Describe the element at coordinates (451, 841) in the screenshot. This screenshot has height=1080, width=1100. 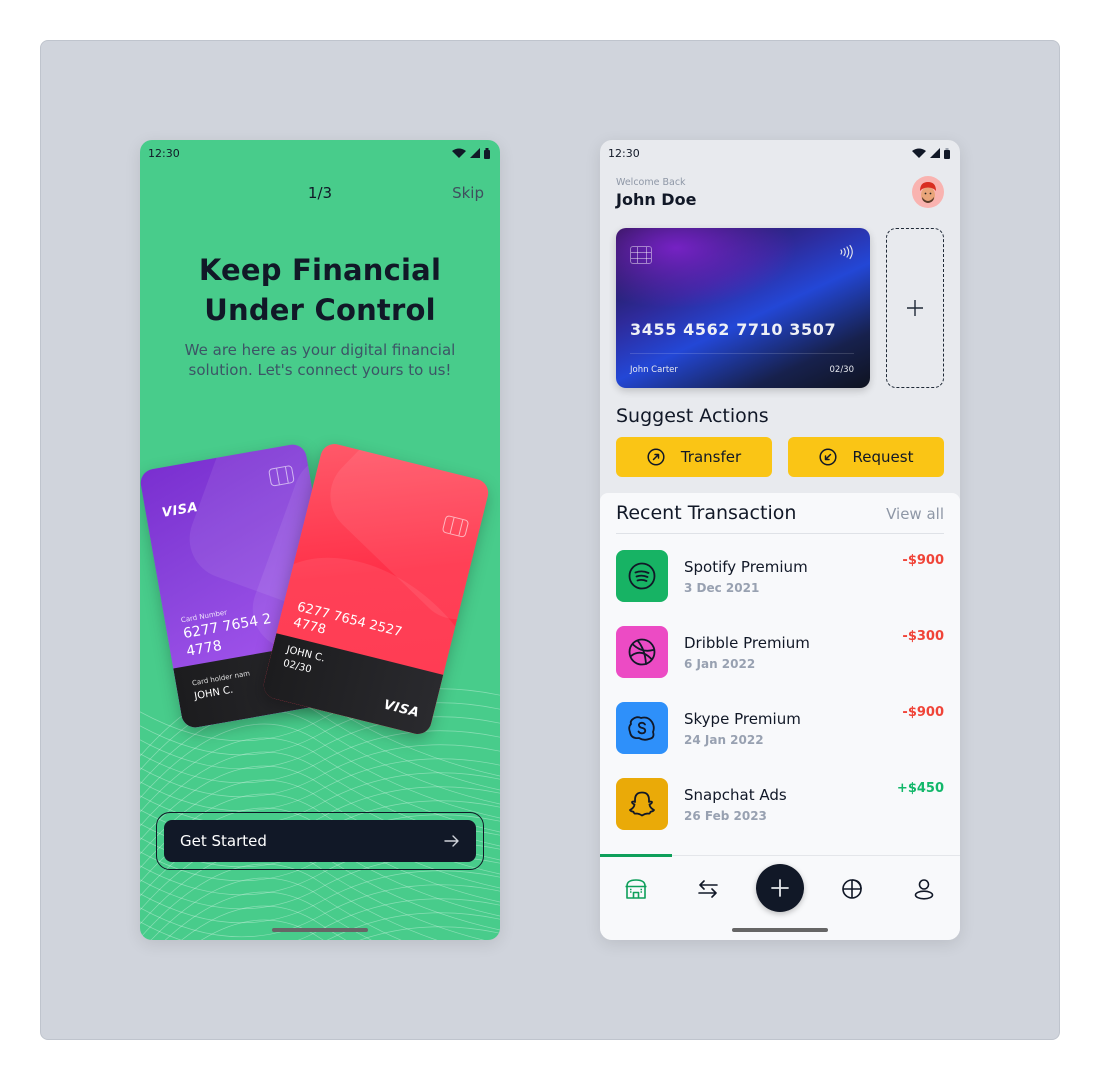
I see `arrow-right-icon` at that location.